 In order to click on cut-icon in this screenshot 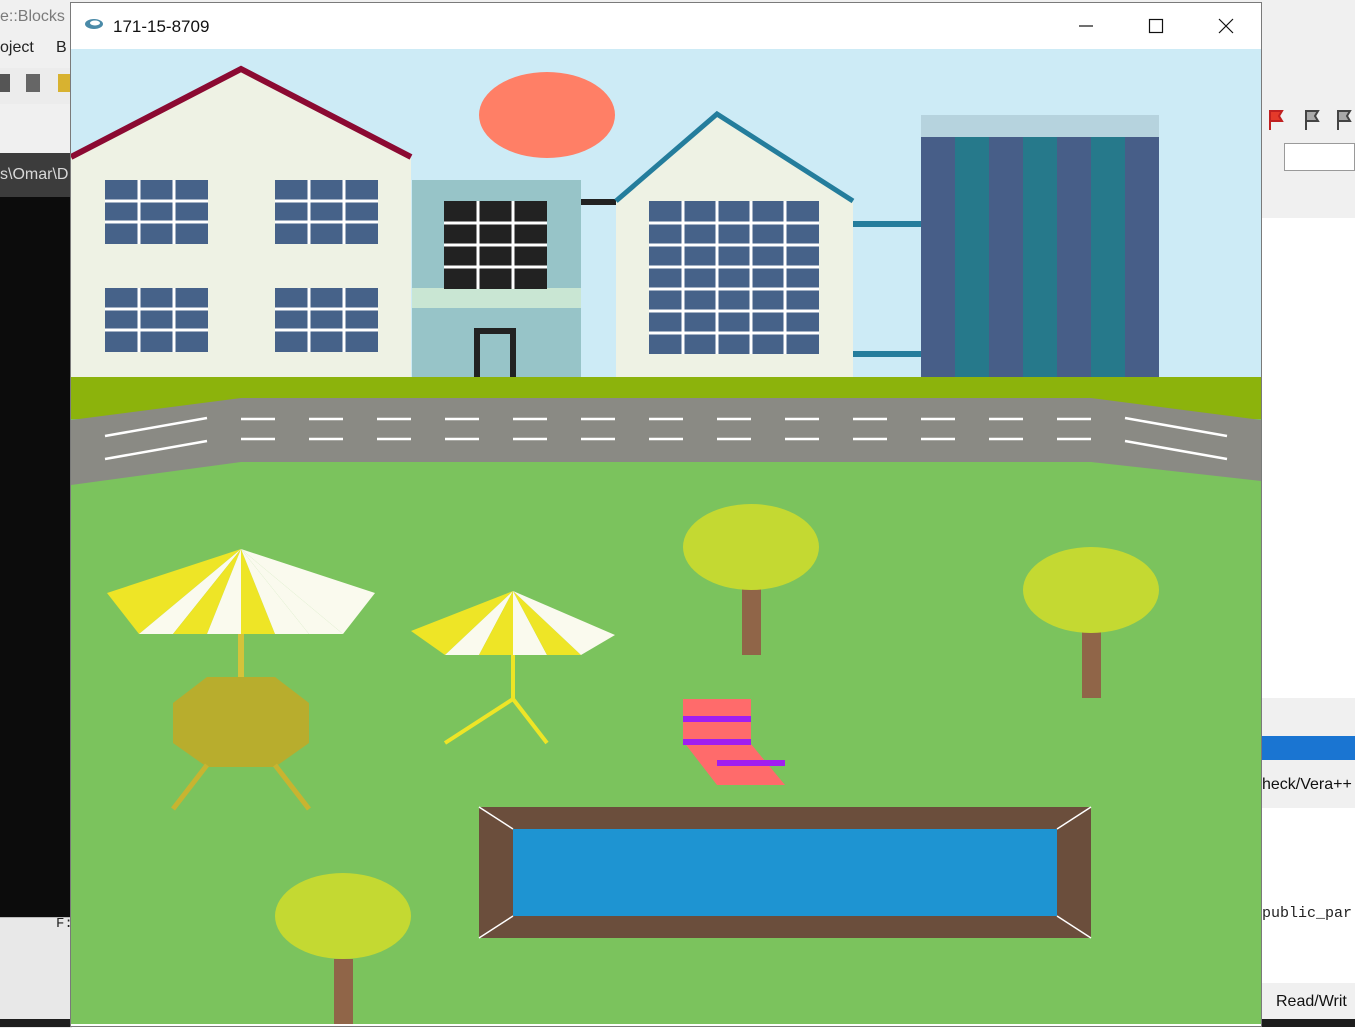, I will do `click(5, 83)`.